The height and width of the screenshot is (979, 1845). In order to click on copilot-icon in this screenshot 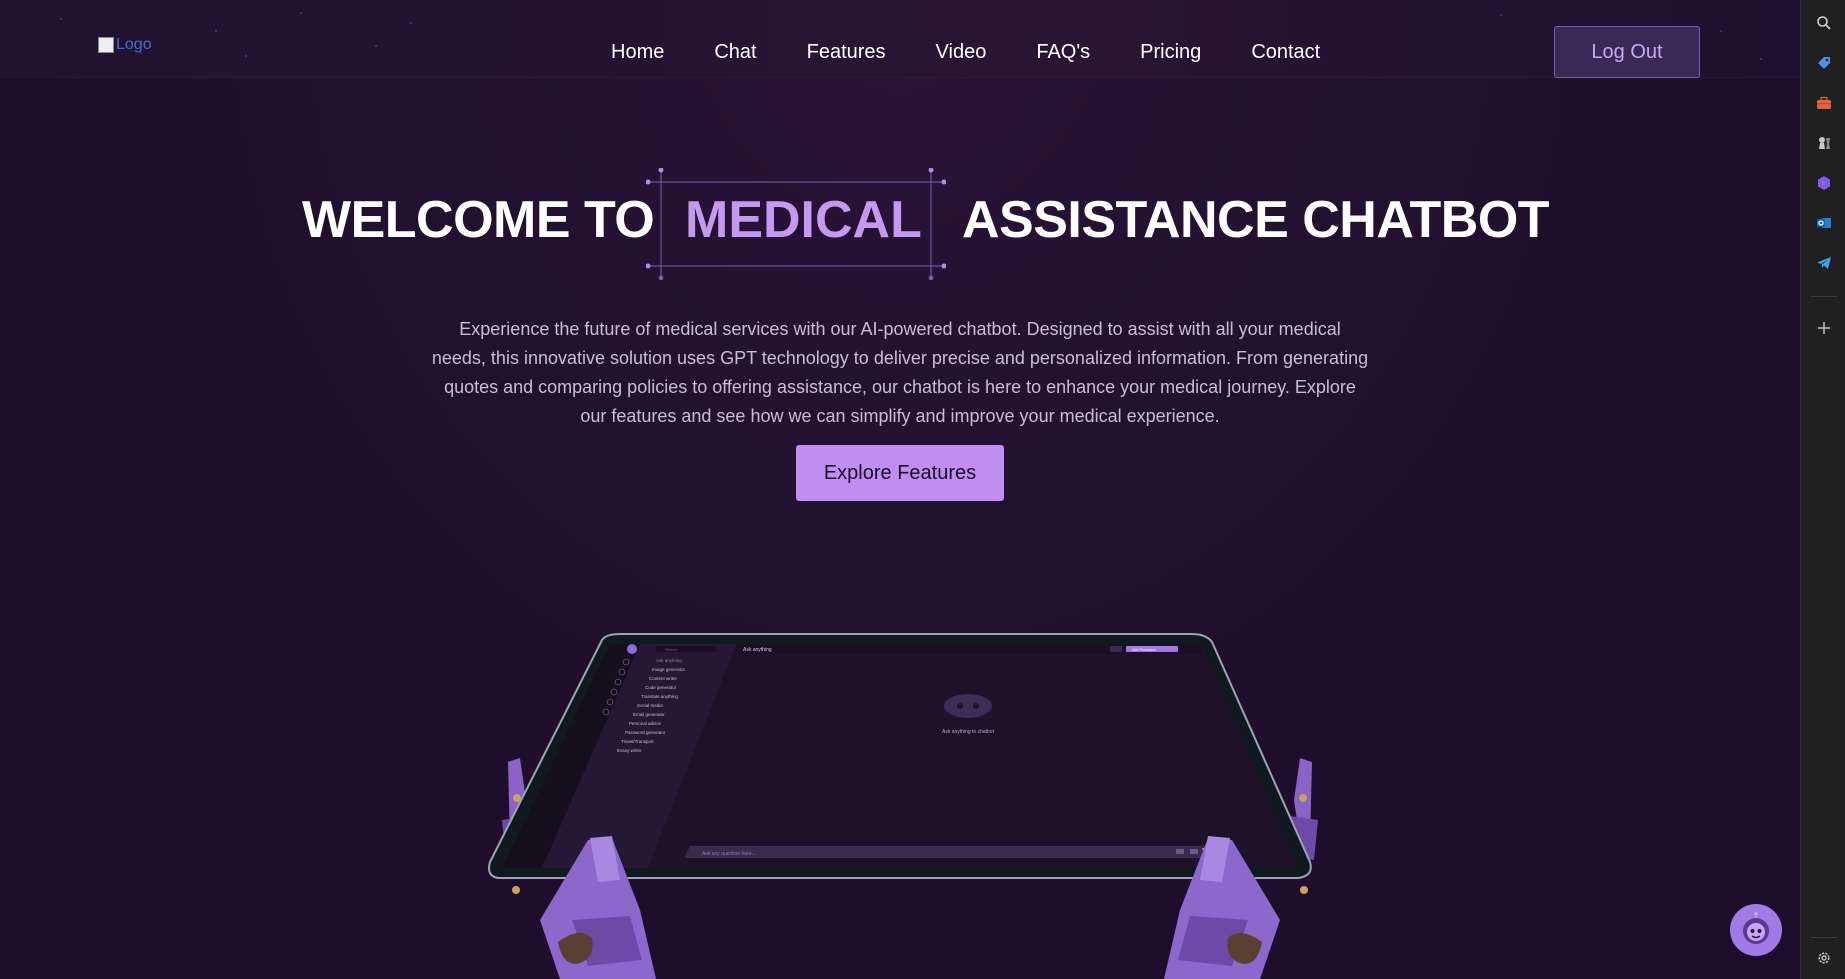, I will do `click(1824, 183)`.